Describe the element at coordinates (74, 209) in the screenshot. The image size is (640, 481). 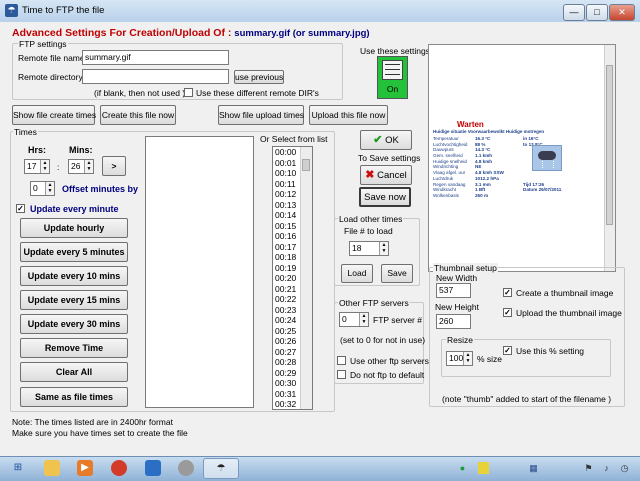
I see `update-every-minute-label: Update every minute` at that location.